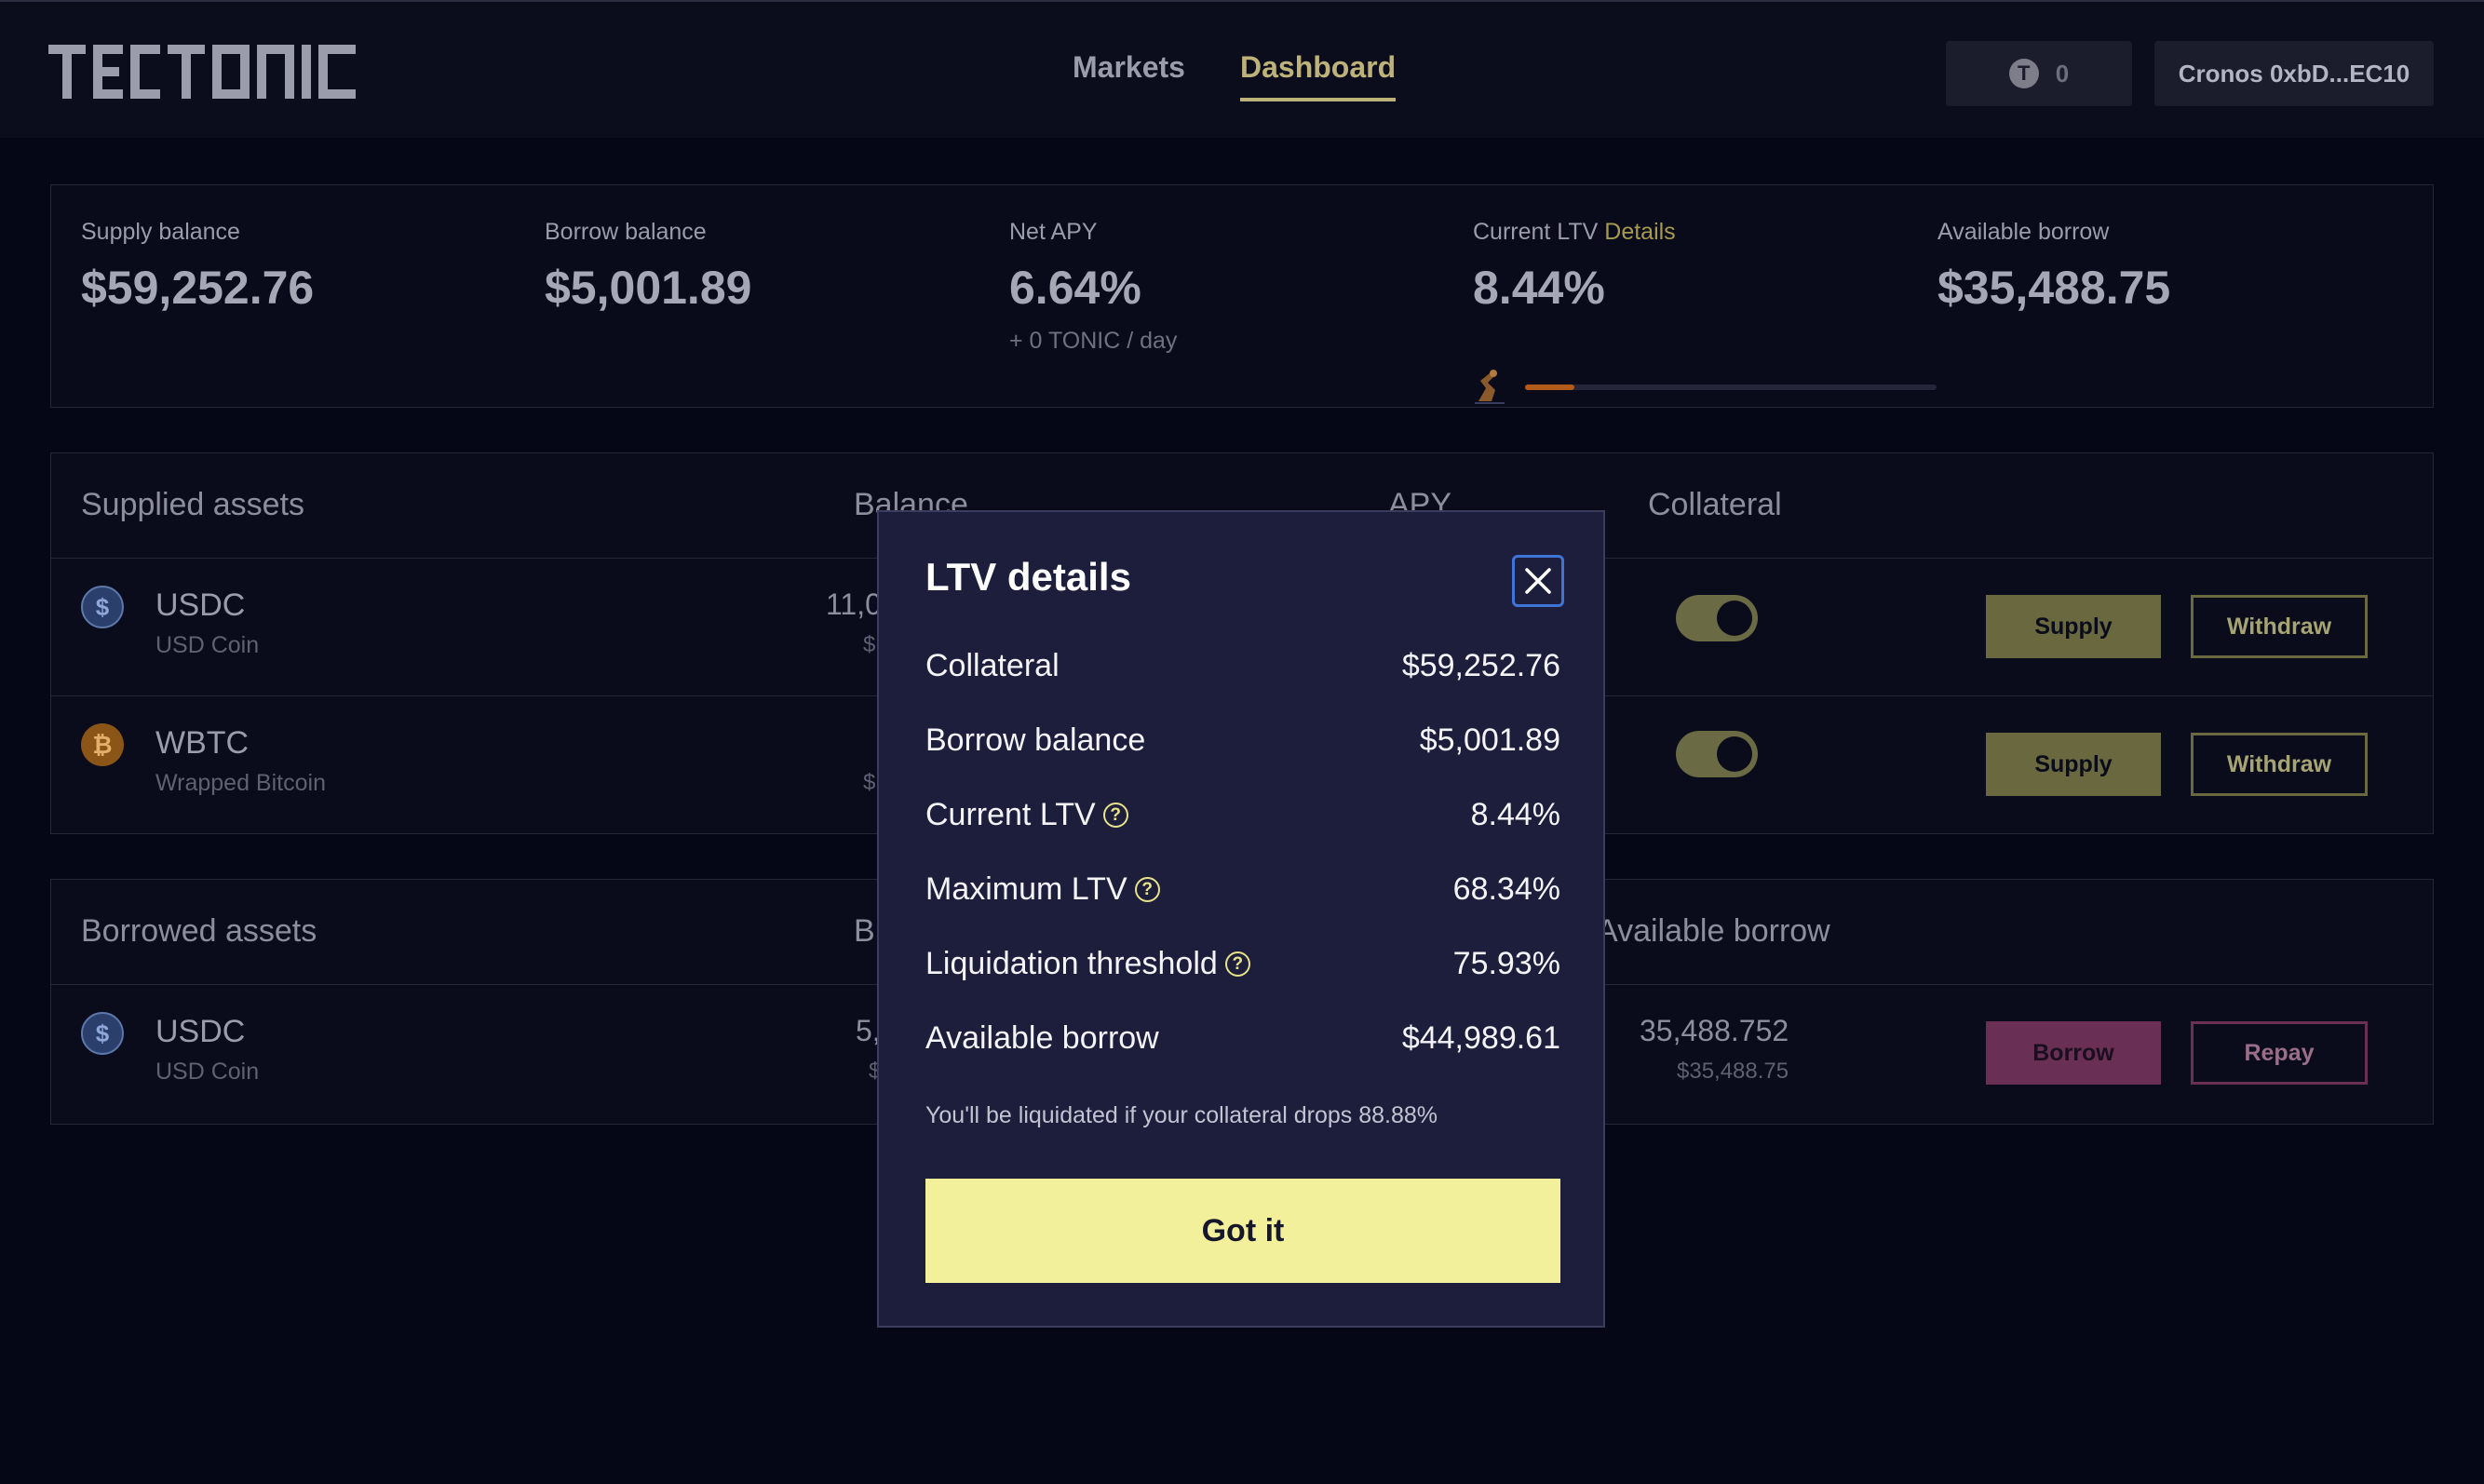 This screenshot has width=2484, height=1484. Describe the element at coordinates (1242, 745) in the screenshot. I see `modal-row-borrow-balance: Borrow balance $5,001.89` at that location.